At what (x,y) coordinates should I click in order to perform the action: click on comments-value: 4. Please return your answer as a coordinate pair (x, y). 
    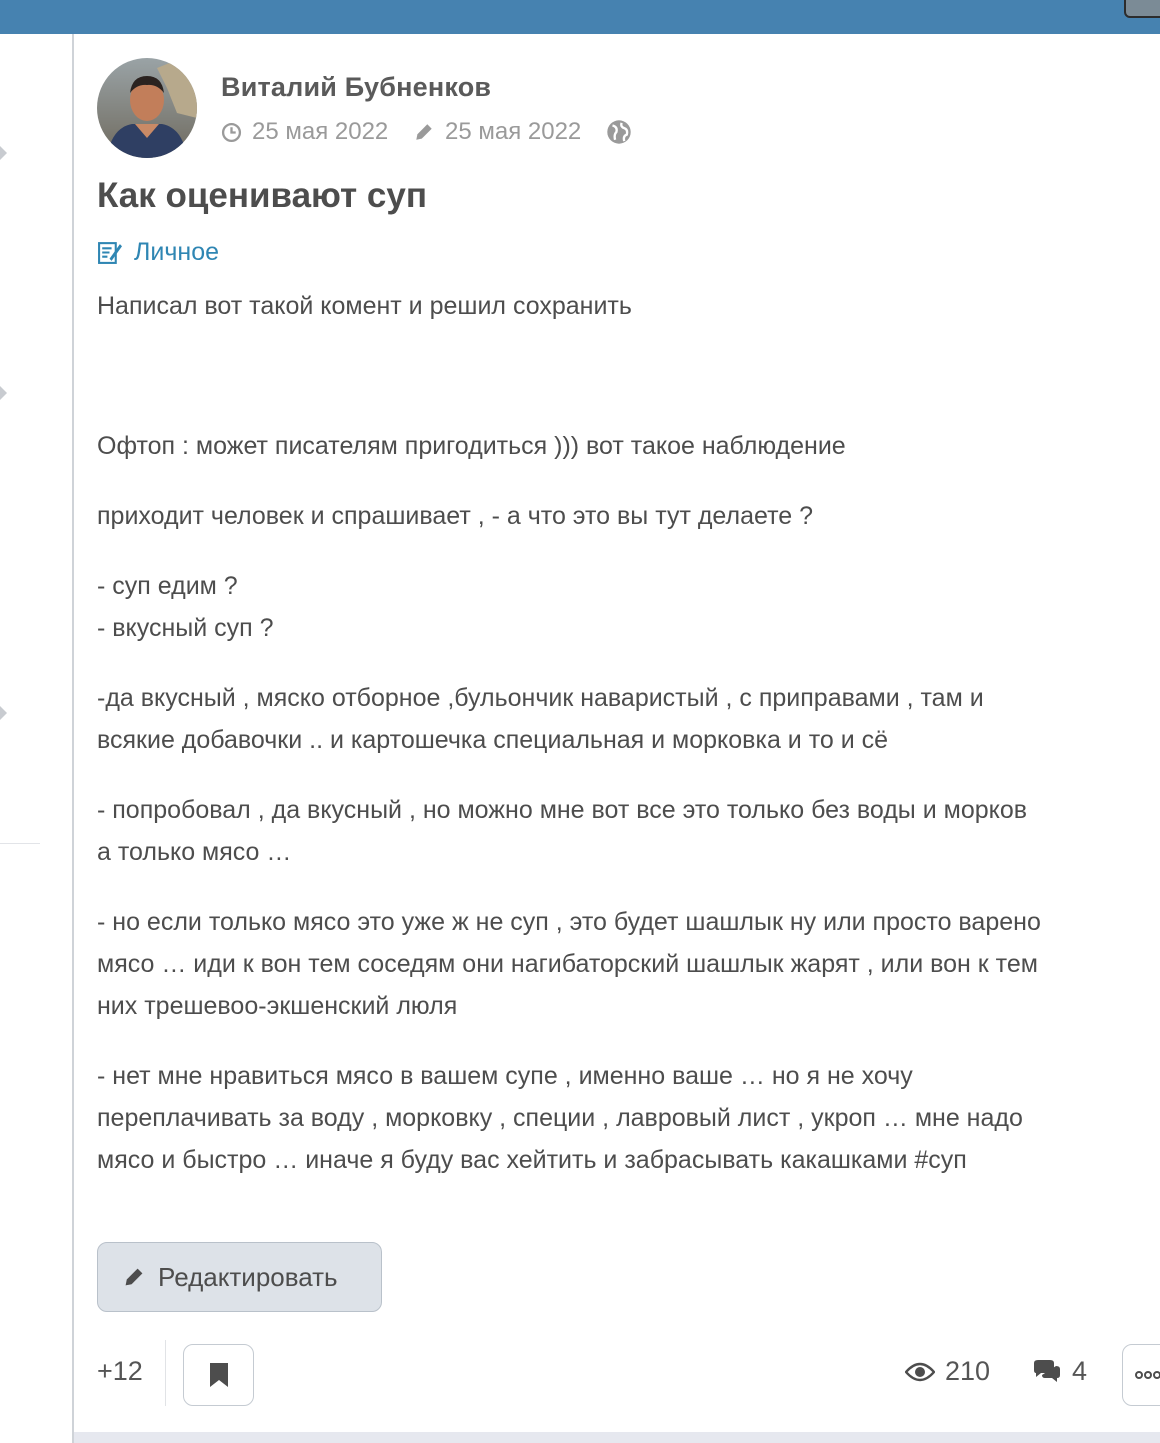
    Looking at the image, I should click on (1080, 1371).